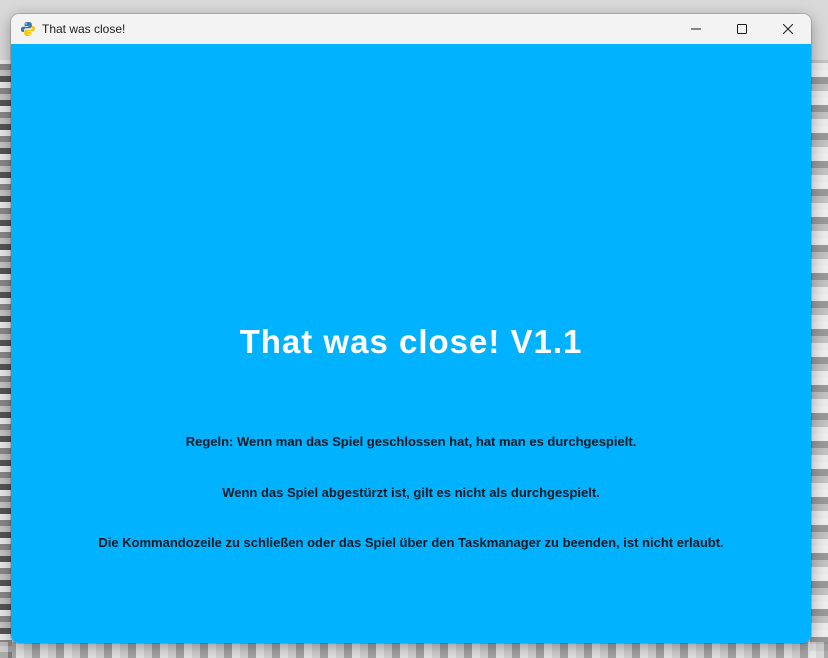 Image resolution: width=828 pixels, height=658 pixels. I want to click on python-icon, so click(28, 29).